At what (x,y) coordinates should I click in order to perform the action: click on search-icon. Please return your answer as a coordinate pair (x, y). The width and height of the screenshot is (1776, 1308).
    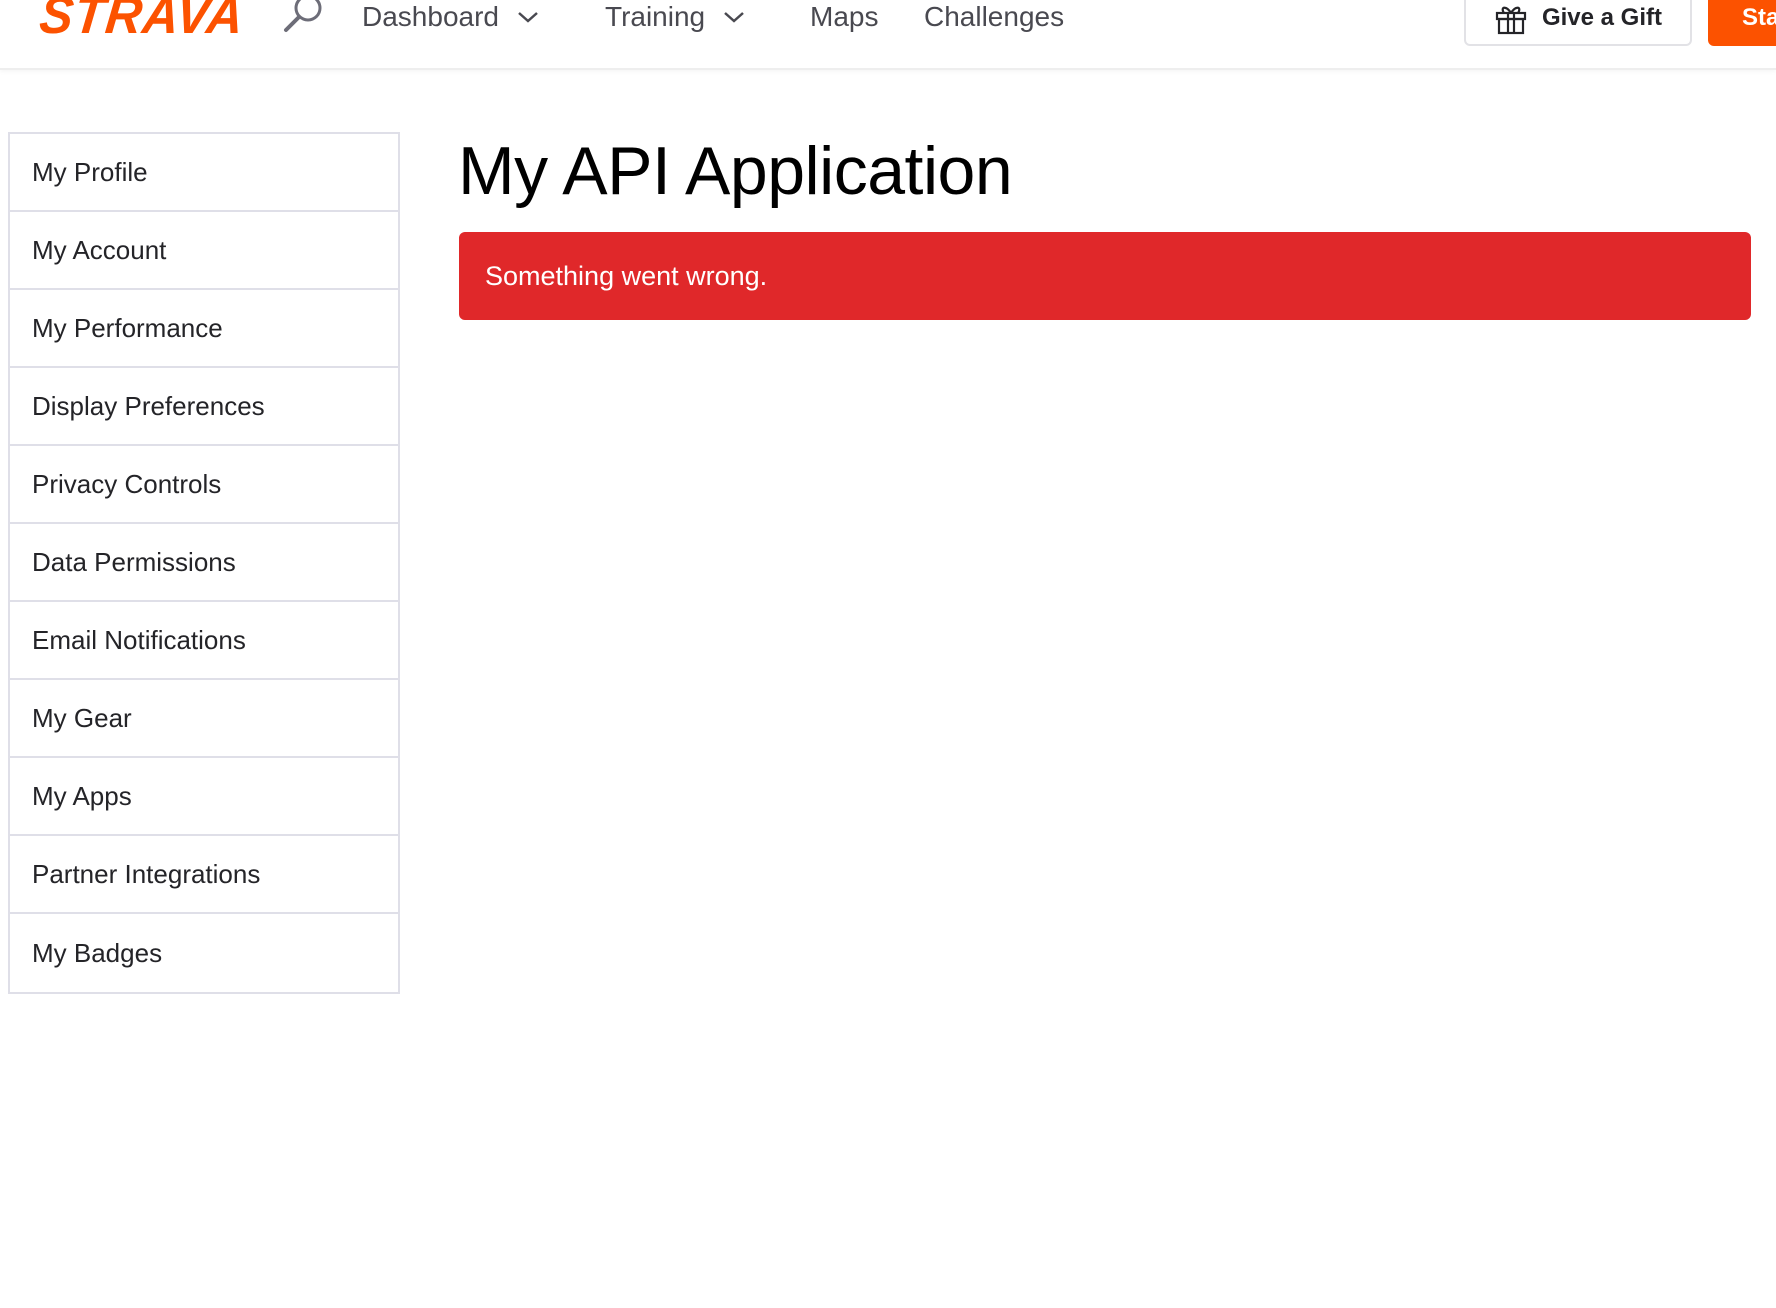
    Looking at the image, I should click on (303, 16).